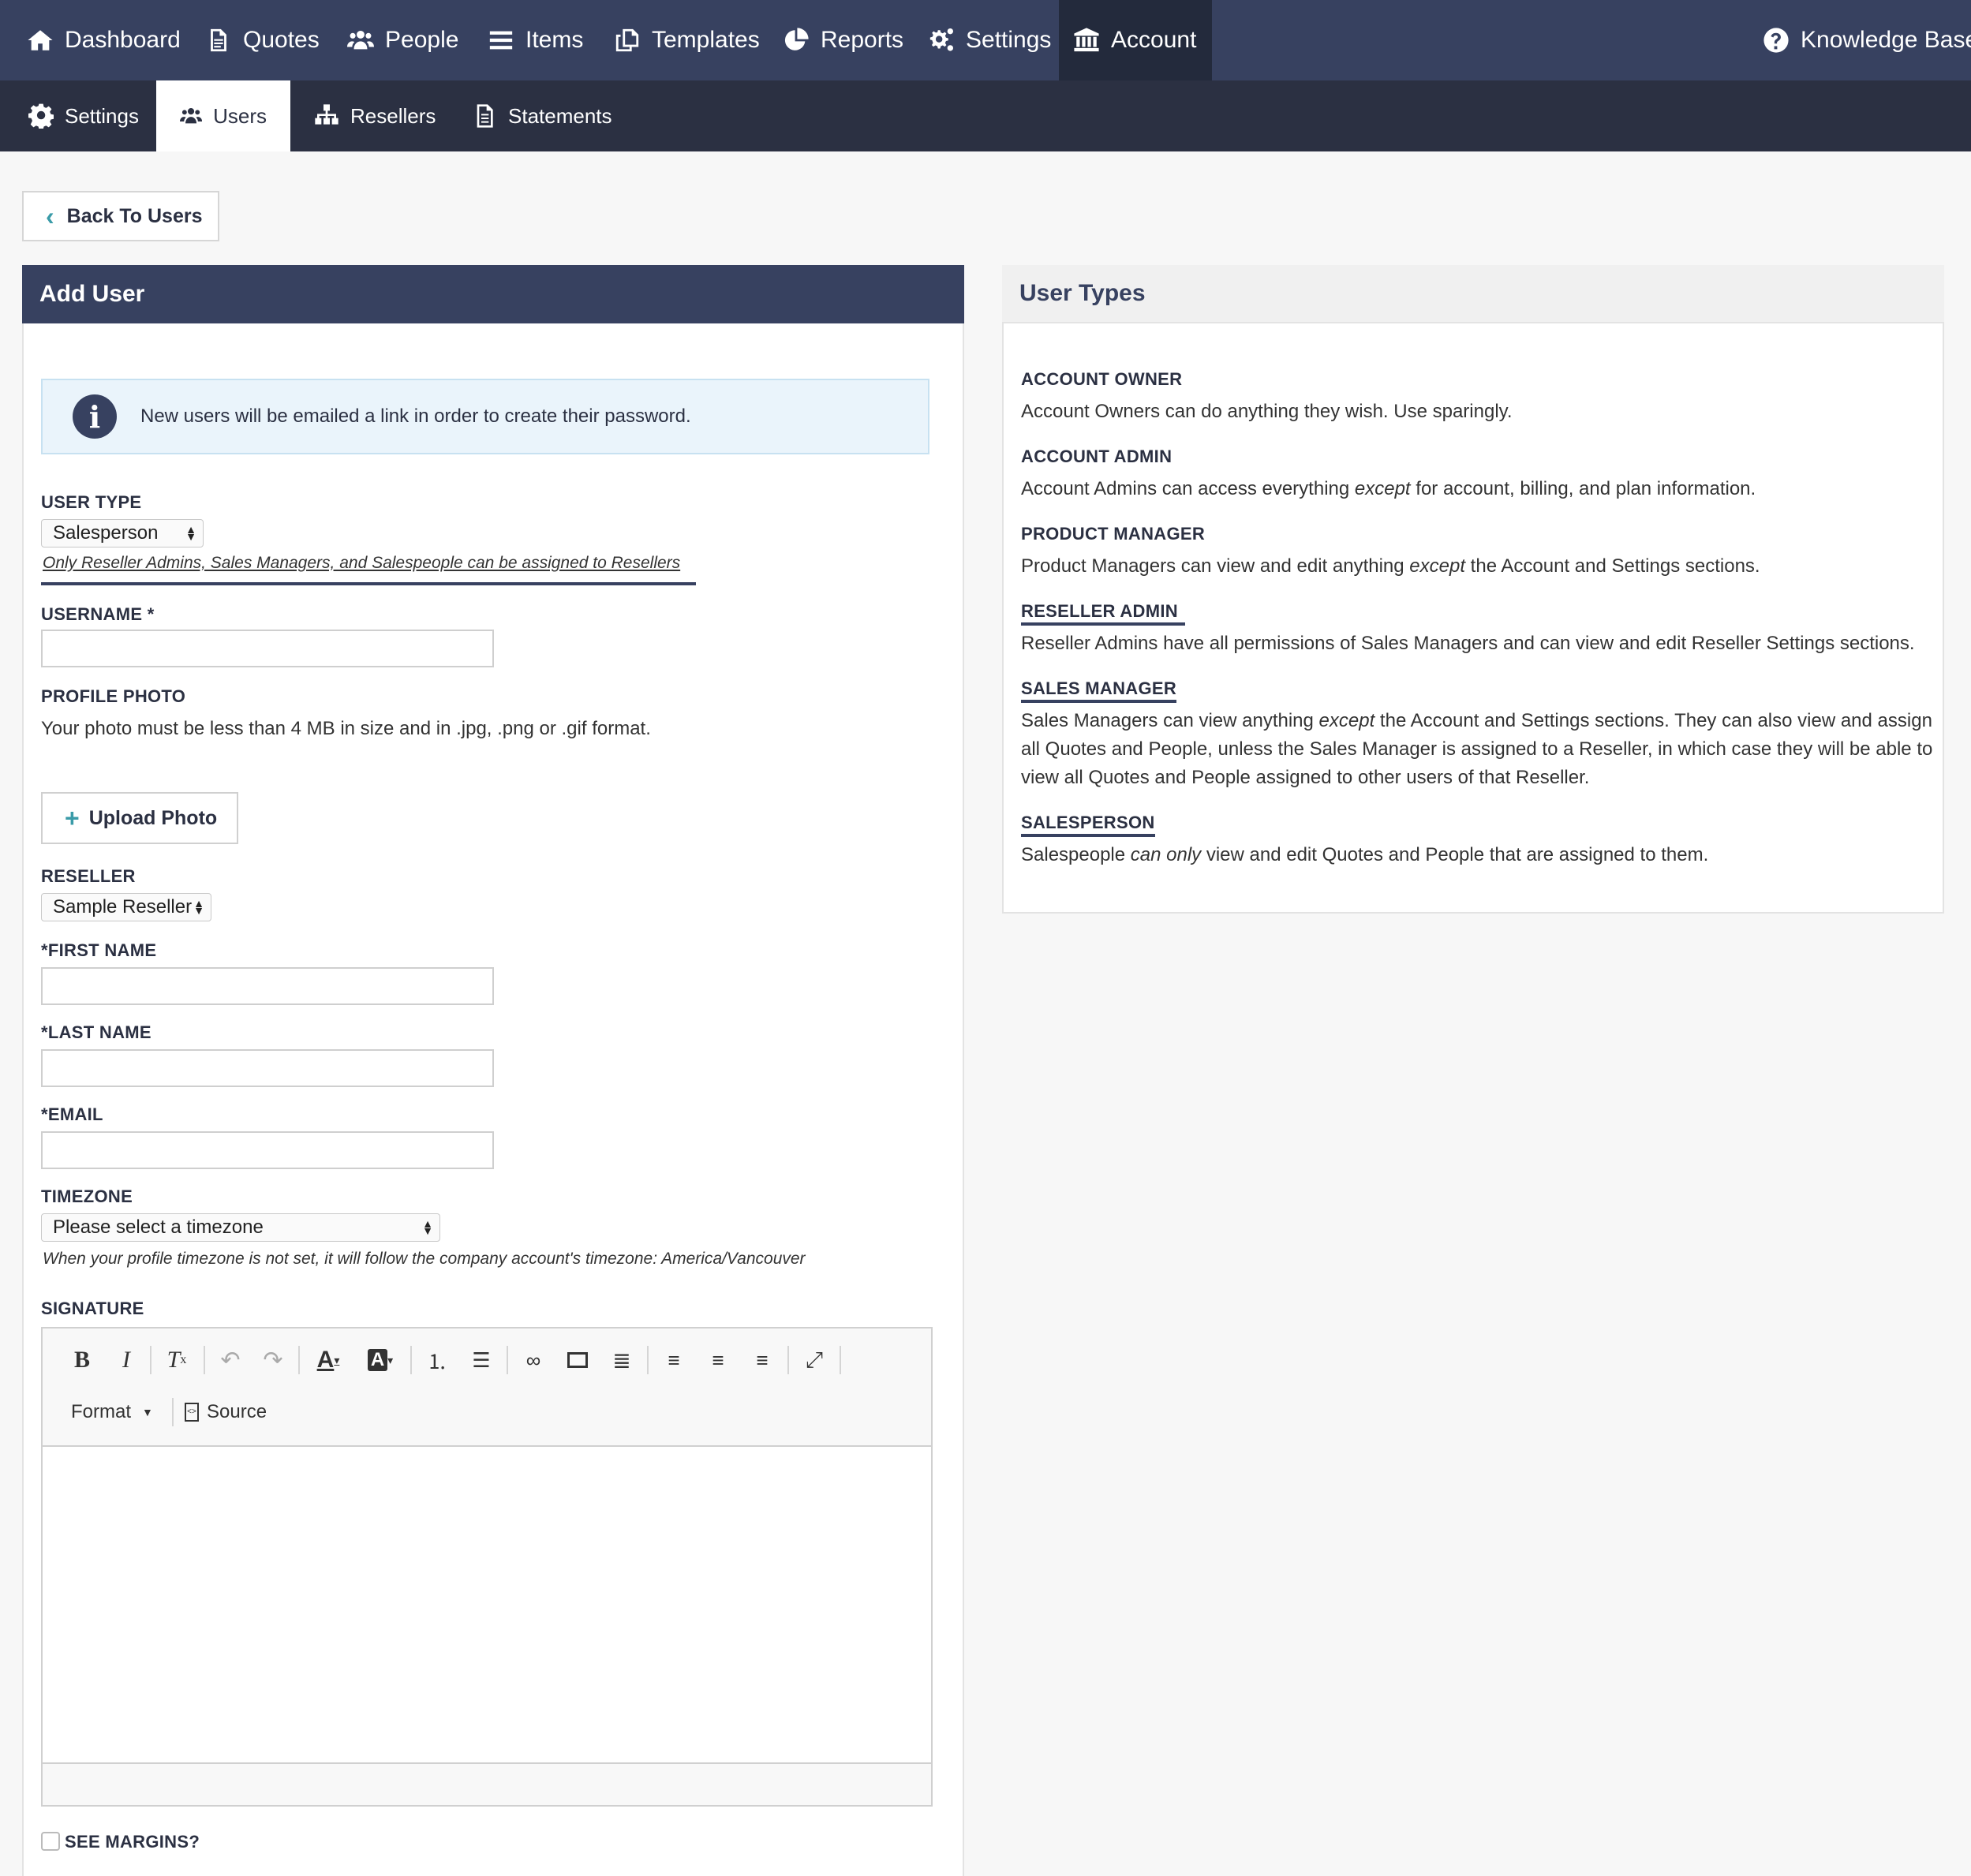  What do you see at coordinates (112, 1412) in the screenshot?
I see `format-dropdown: Format ▼` at bounding box center [112, 1412].